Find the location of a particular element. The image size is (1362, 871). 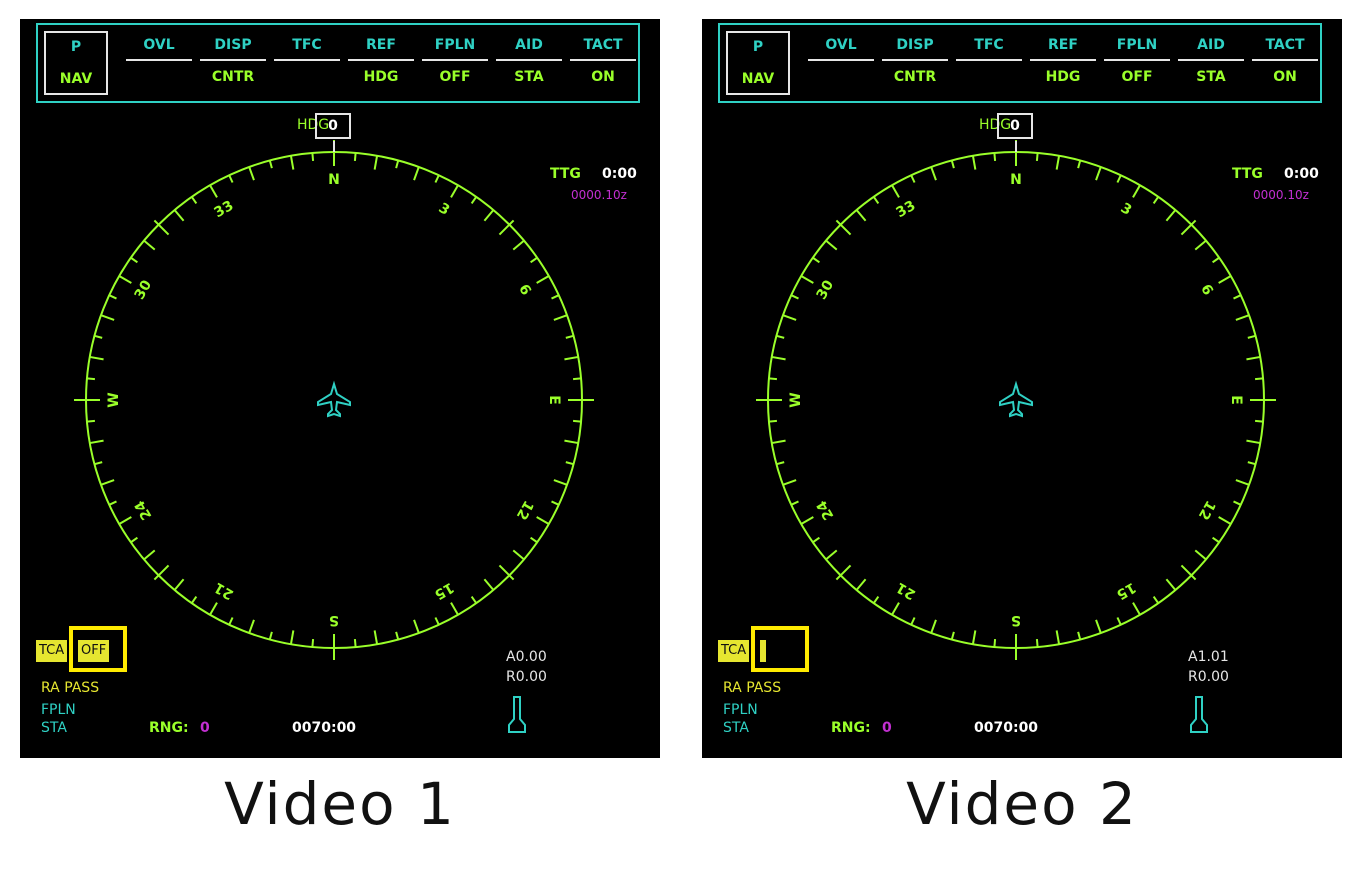

zulu-time: 0000.10z is located at coordinates (1281, 195).